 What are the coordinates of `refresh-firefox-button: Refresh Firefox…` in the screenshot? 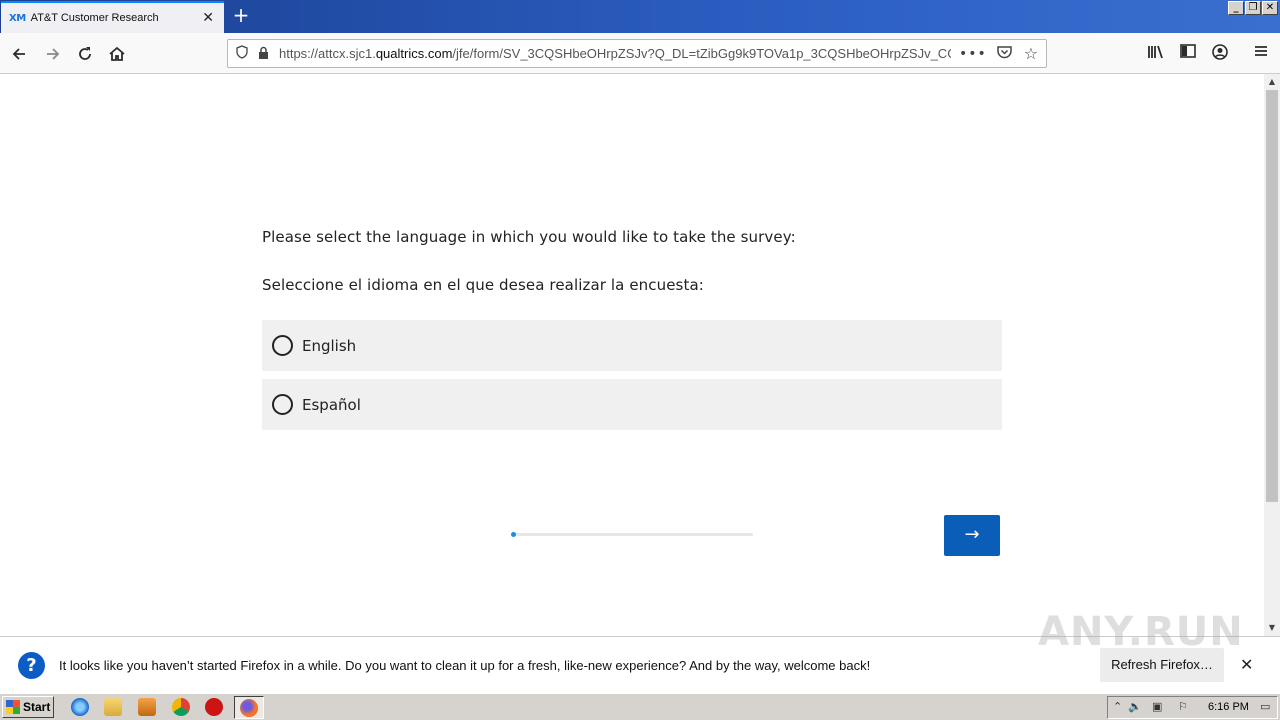 It's located at (1162, 665).